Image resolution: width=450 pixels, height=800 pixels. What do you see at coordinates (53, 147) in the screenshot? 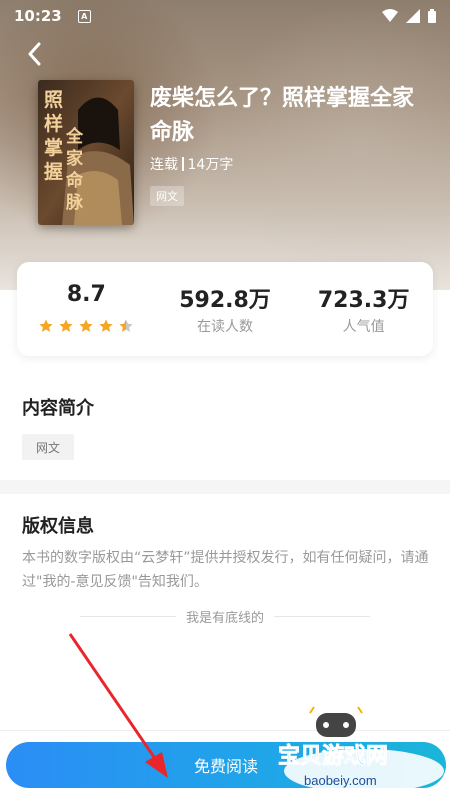
I see `svg-text: 掌` at bounding box center [53, 147].